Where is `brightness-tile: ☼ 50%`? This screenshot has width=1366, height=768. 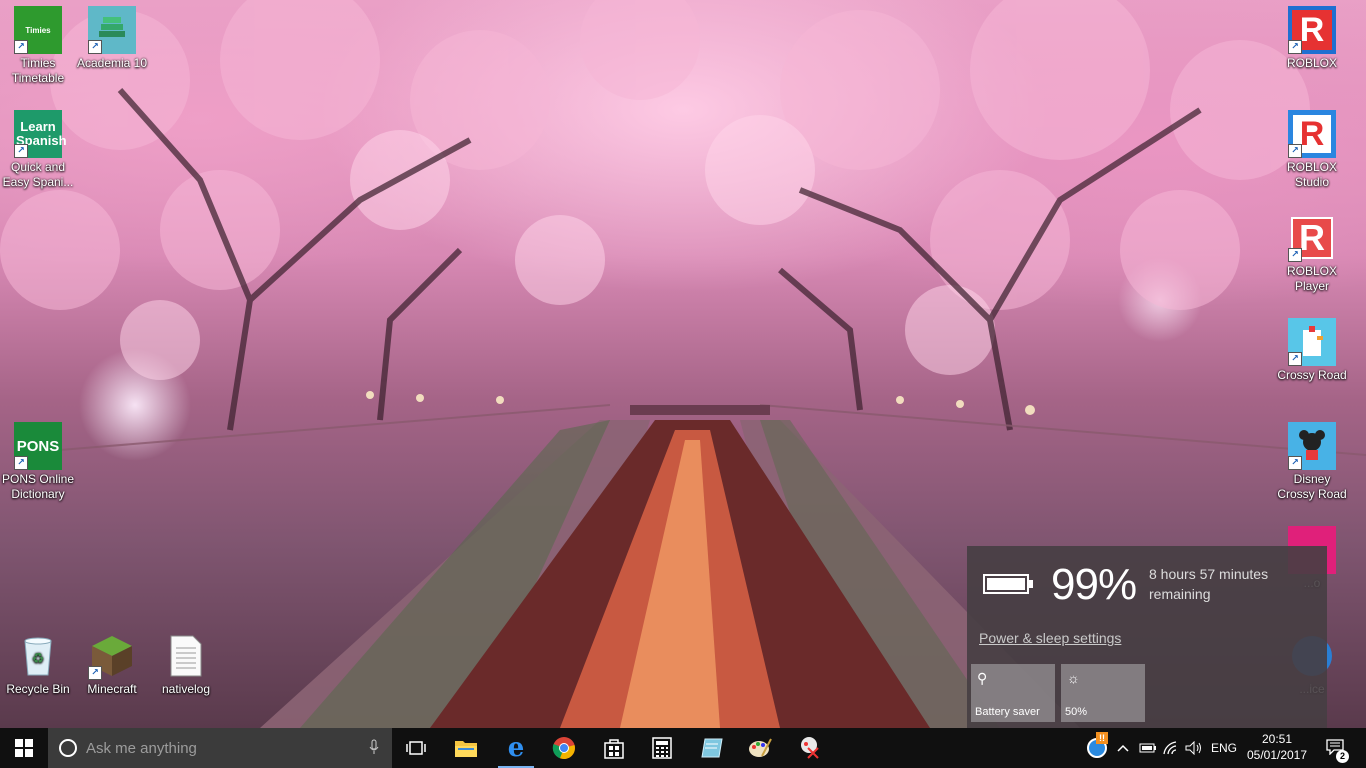 brightness-tile: ☼ 50% is located at coordinates (1103, 693).